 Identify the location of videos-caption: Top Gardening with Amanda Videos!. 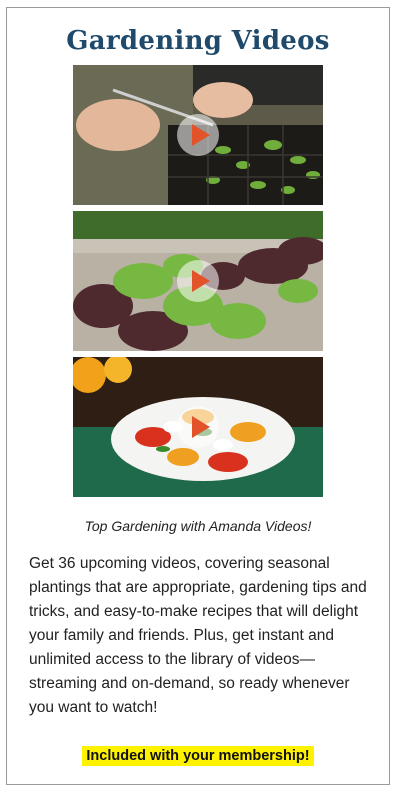
(198, 526).